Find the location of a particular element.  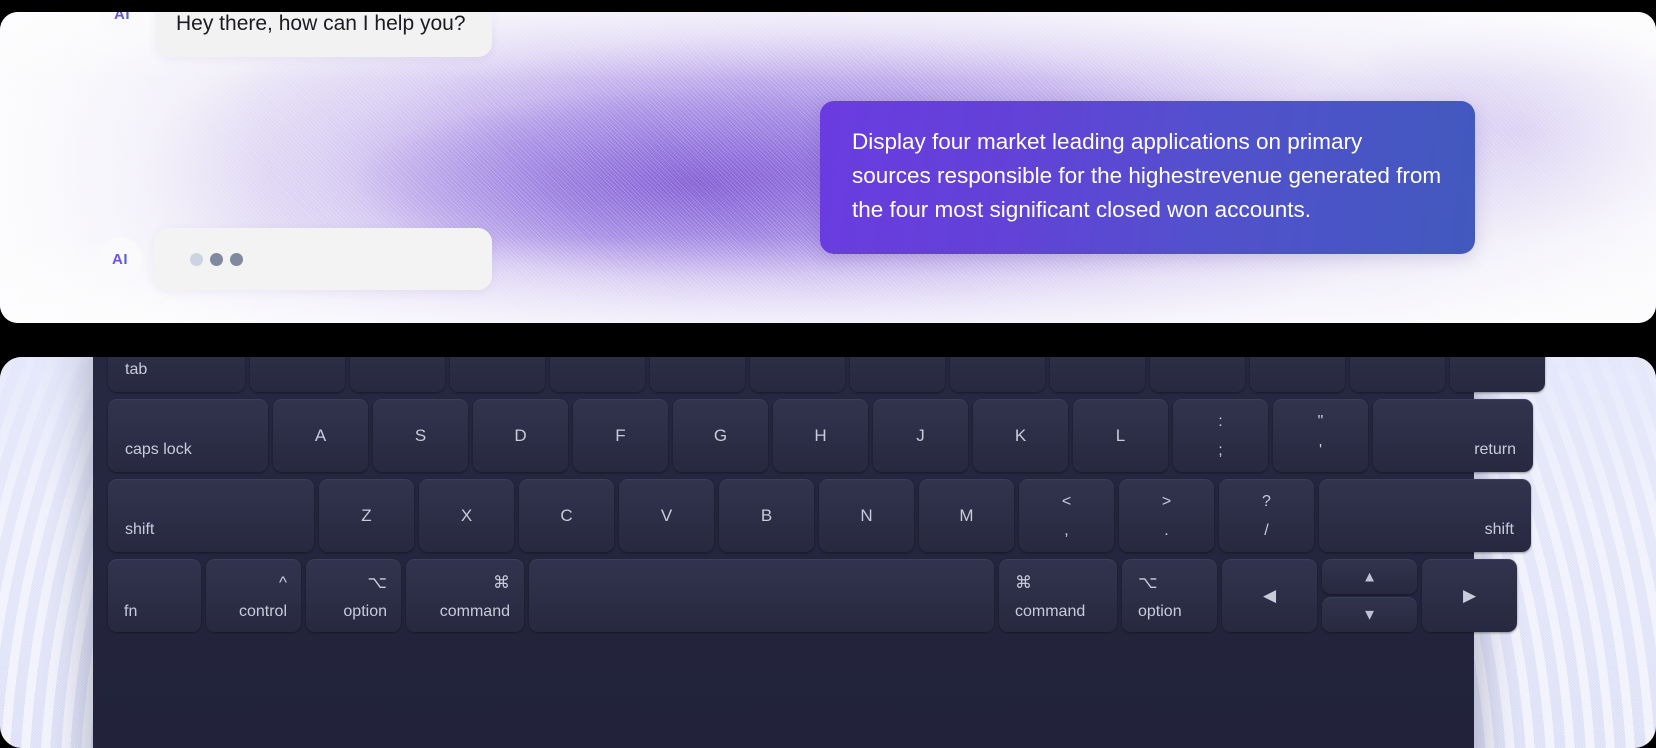

key-backslash: \ is located at coordinates (1497, 374).